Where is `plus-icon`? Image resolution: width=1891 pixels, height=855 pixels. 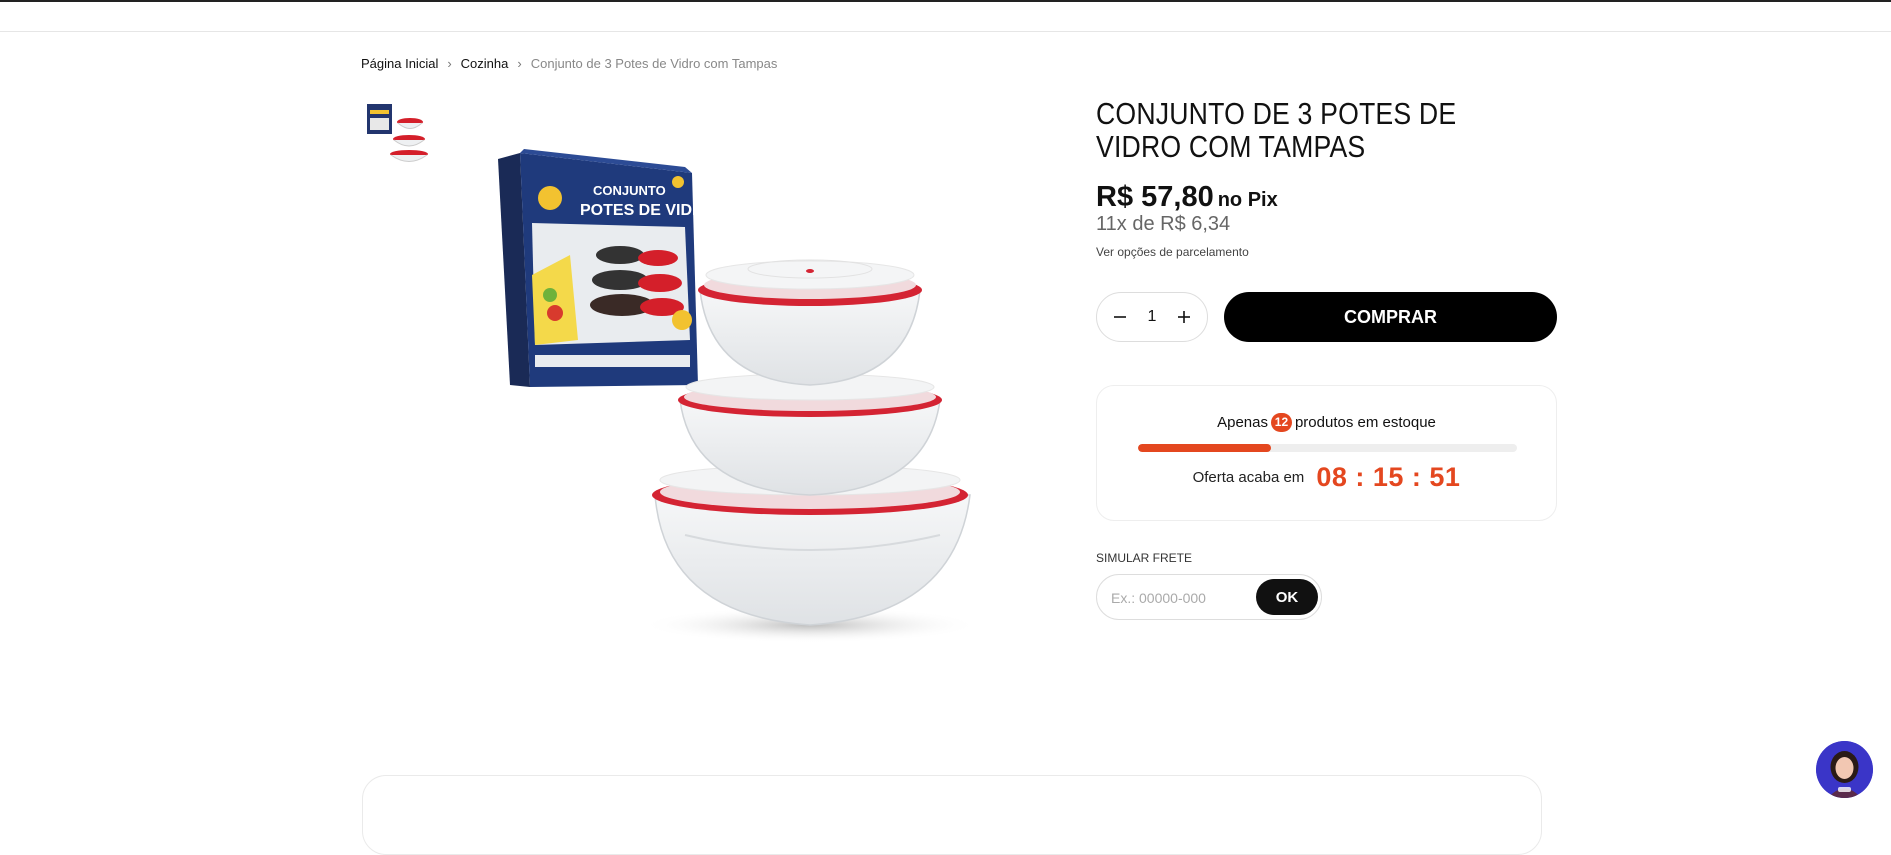 plus-icon is located at coordinates (1184, 317).